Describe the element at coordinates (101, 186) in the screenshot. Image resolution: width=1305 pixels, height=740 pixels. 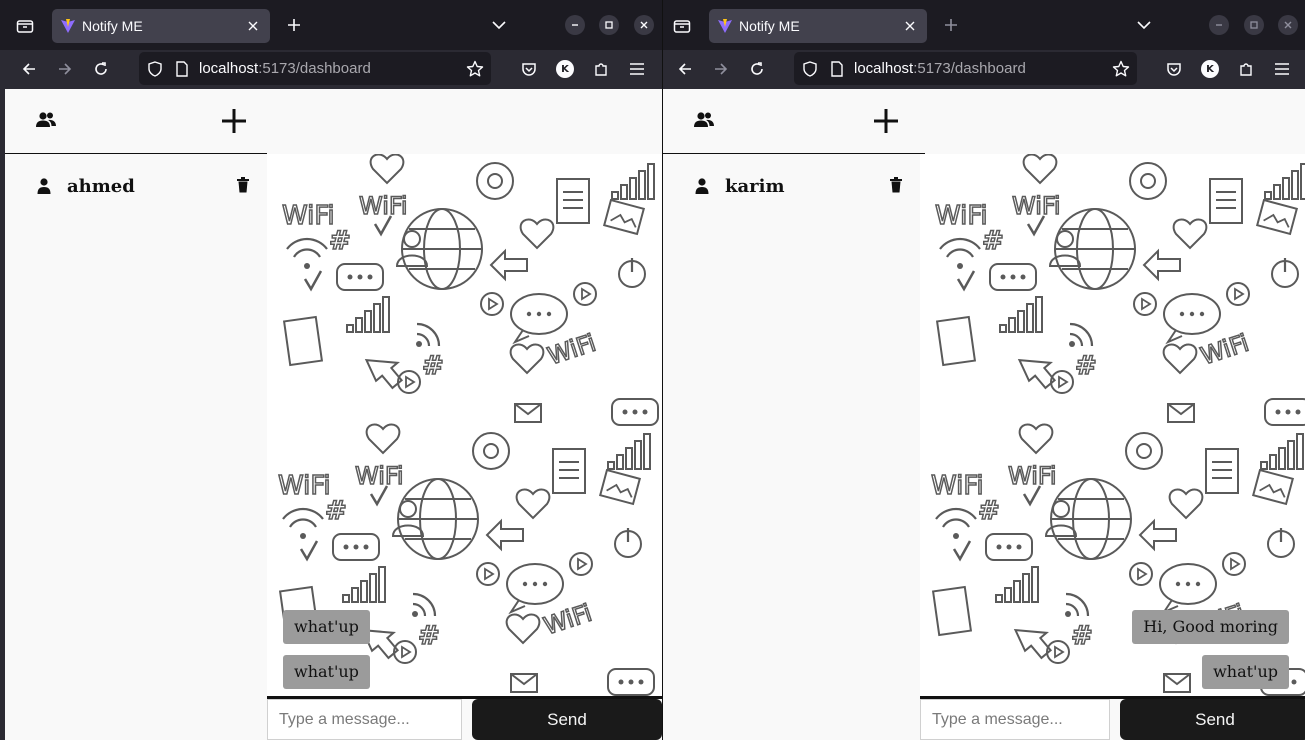
I see `contact-name: ahmed` at that location.